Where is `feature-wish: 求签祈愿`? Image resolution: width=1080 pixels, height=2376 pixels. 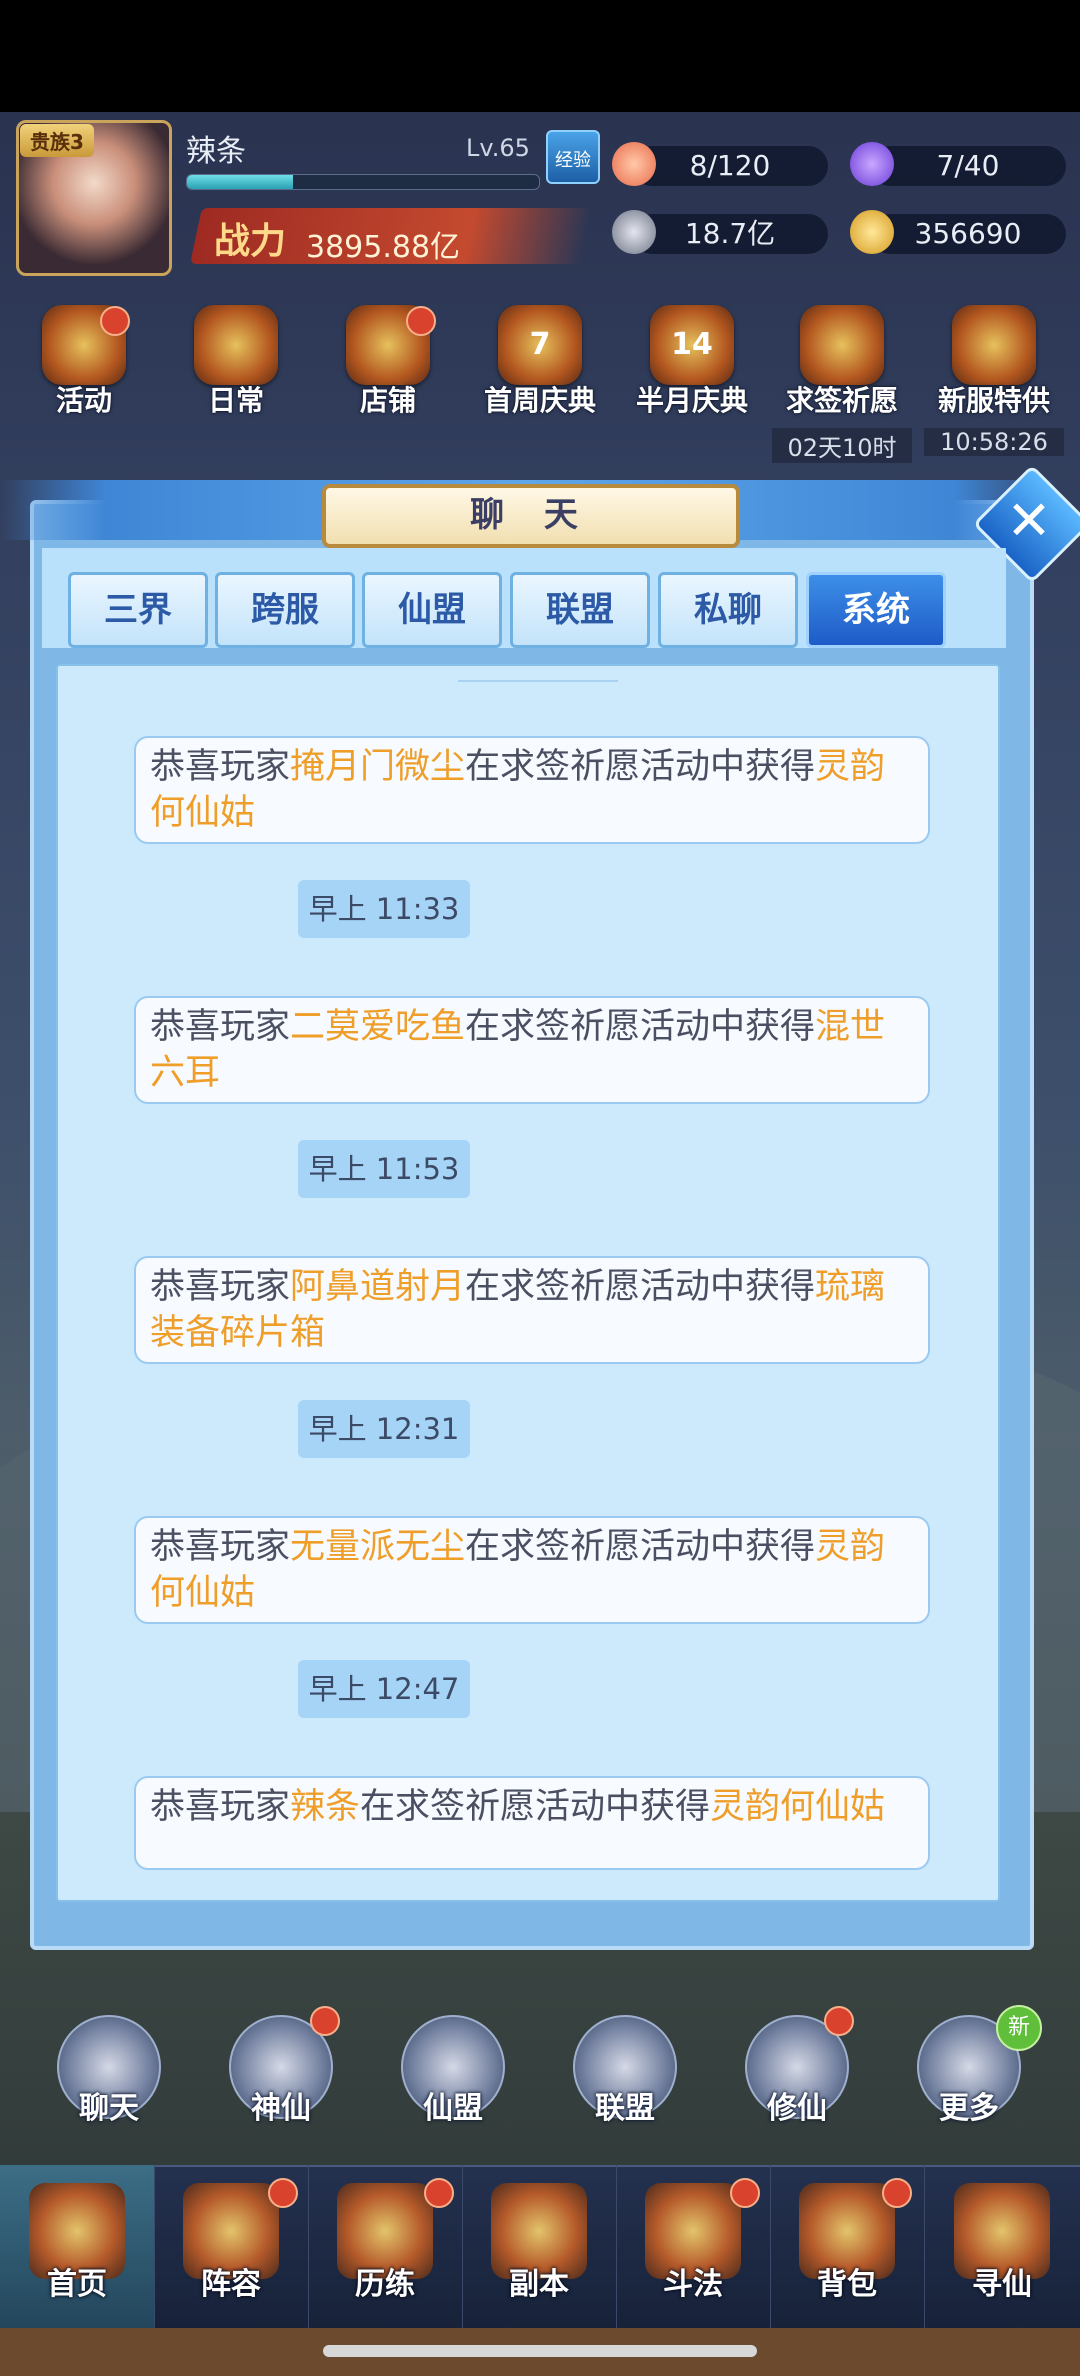 feature-wish: 求签祈愿 is located at coordinates (842, 361).